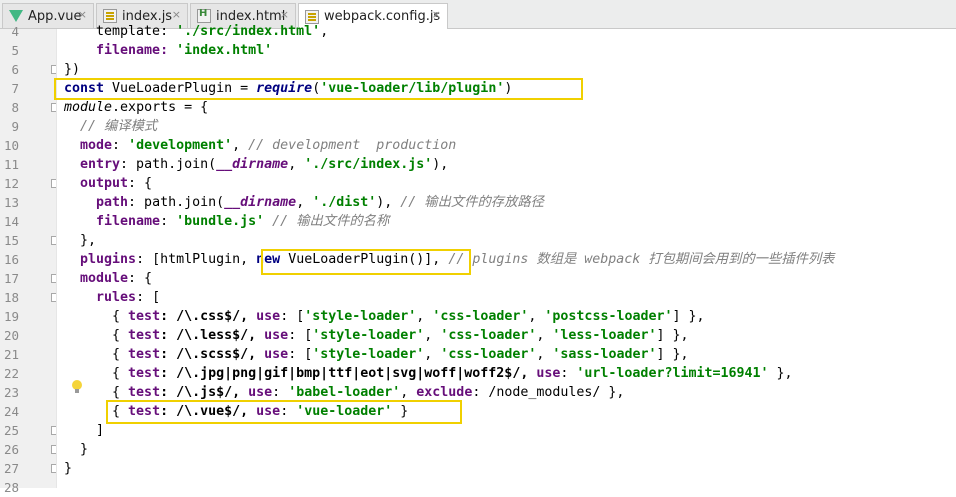  I want to click on line-number: 11, so click(11, 164).